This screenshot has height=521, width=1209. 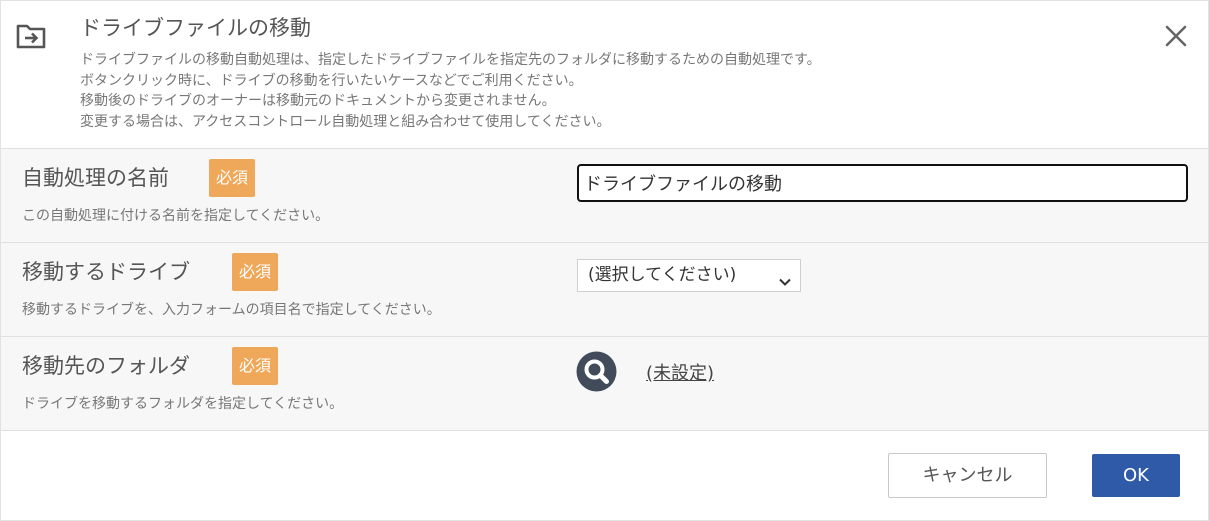 I want to click on folder-move-icon, so click(x=32, y=36).